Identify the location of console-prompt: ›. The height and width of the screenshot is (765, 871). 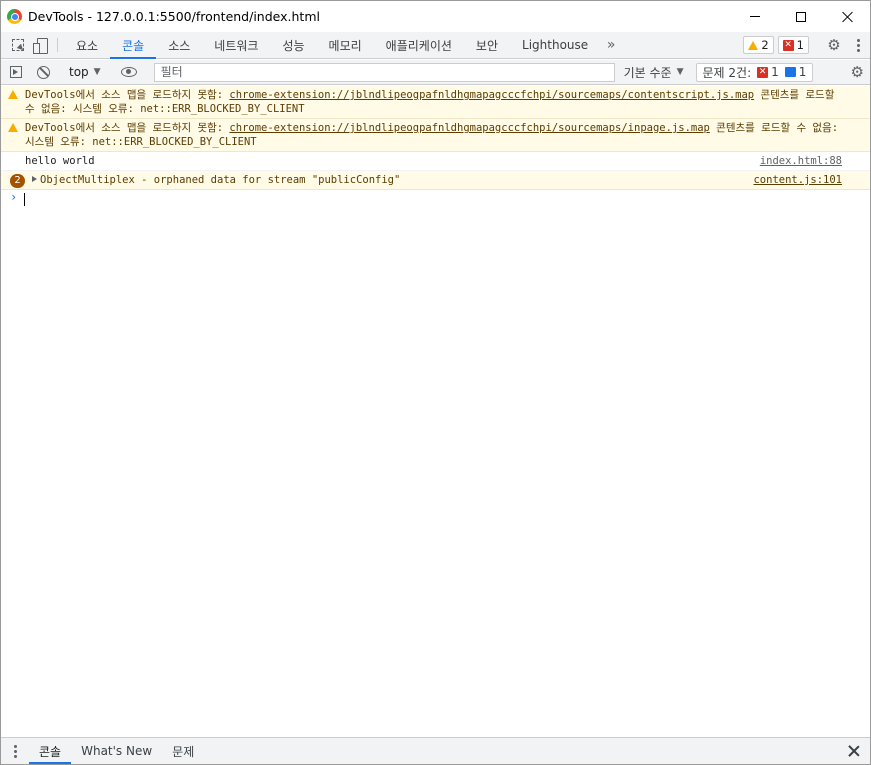
(435, 199).